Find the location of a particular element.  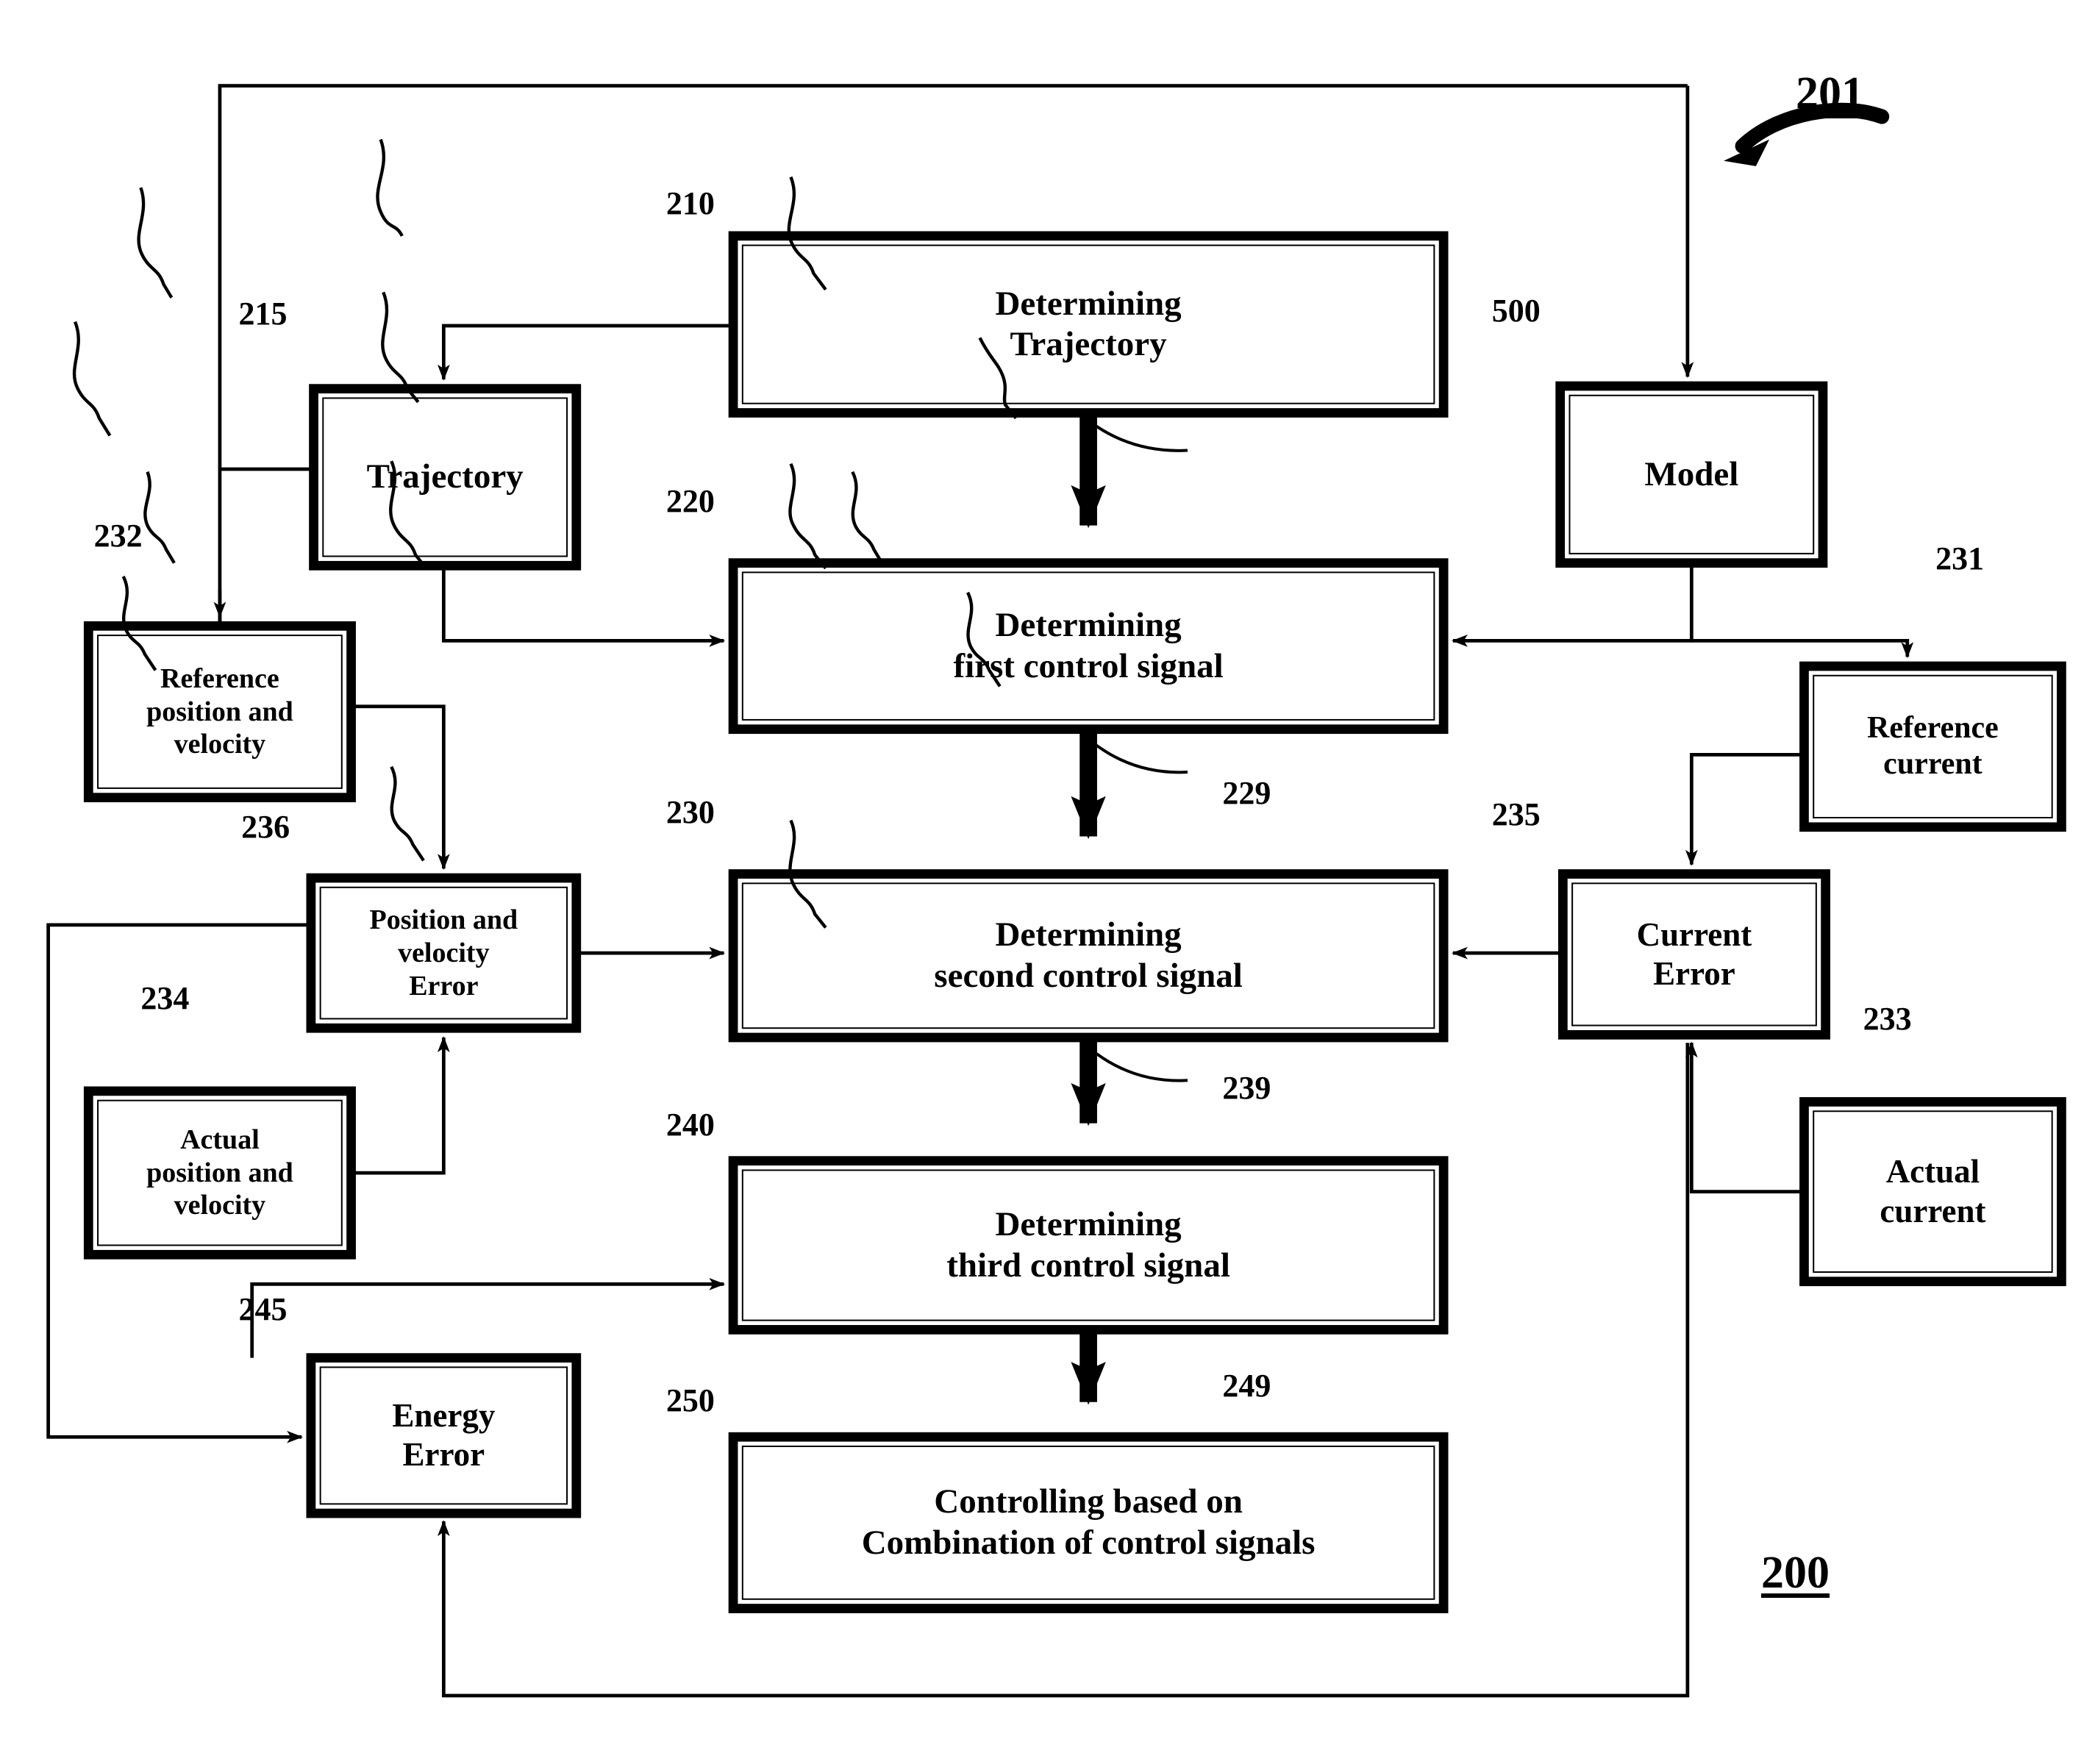

box-outline-actual_position_velocity is located at coordinates (219, 1173).